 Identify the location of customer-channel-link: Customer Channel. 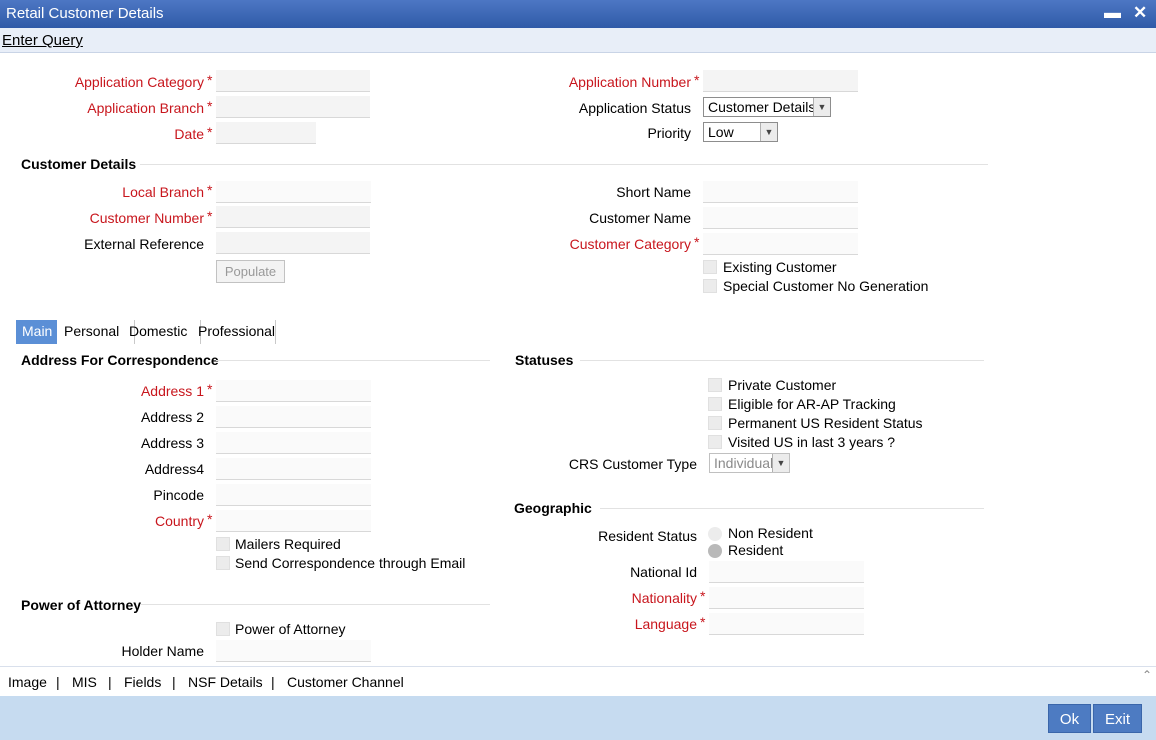
(345, 682).